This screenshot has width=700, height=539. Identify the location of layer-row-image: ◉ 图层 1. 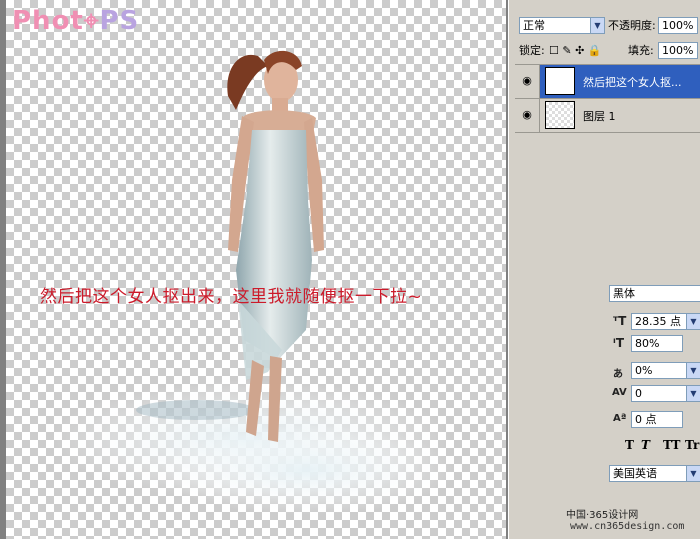
(607, 116).